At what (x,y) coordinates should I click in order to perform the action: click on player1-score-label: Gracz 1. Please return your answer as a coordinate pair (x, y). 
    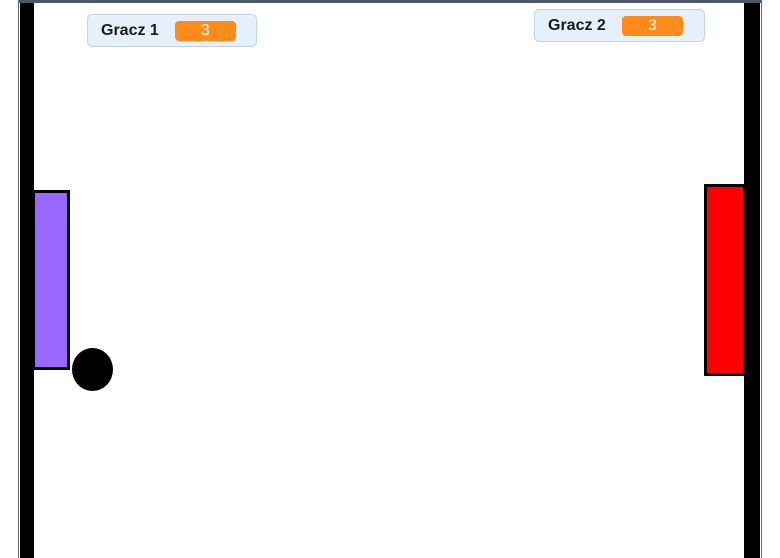
    Looking at the image, I should click on (130, 30).